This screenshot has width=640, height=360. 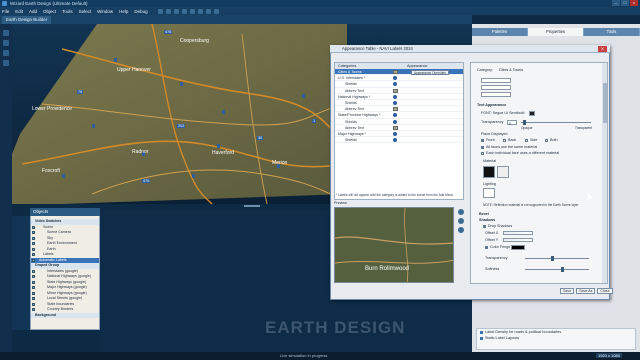 I want to click on transparency-slider, so click(x=556, y=122).